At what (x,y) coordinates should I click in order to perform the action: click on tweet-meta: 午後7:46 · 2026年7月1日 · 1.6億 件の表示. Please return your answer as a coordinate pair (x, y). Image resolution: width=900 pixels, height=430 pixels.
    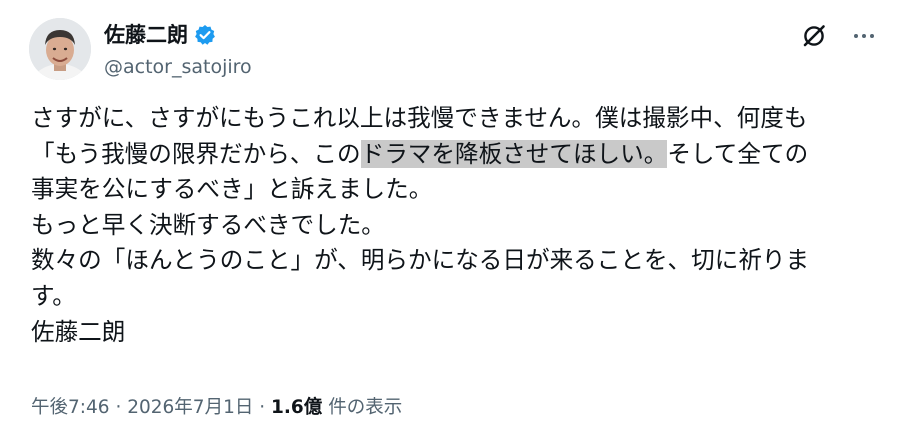
    Looking at the image, I should click on (216, 408).